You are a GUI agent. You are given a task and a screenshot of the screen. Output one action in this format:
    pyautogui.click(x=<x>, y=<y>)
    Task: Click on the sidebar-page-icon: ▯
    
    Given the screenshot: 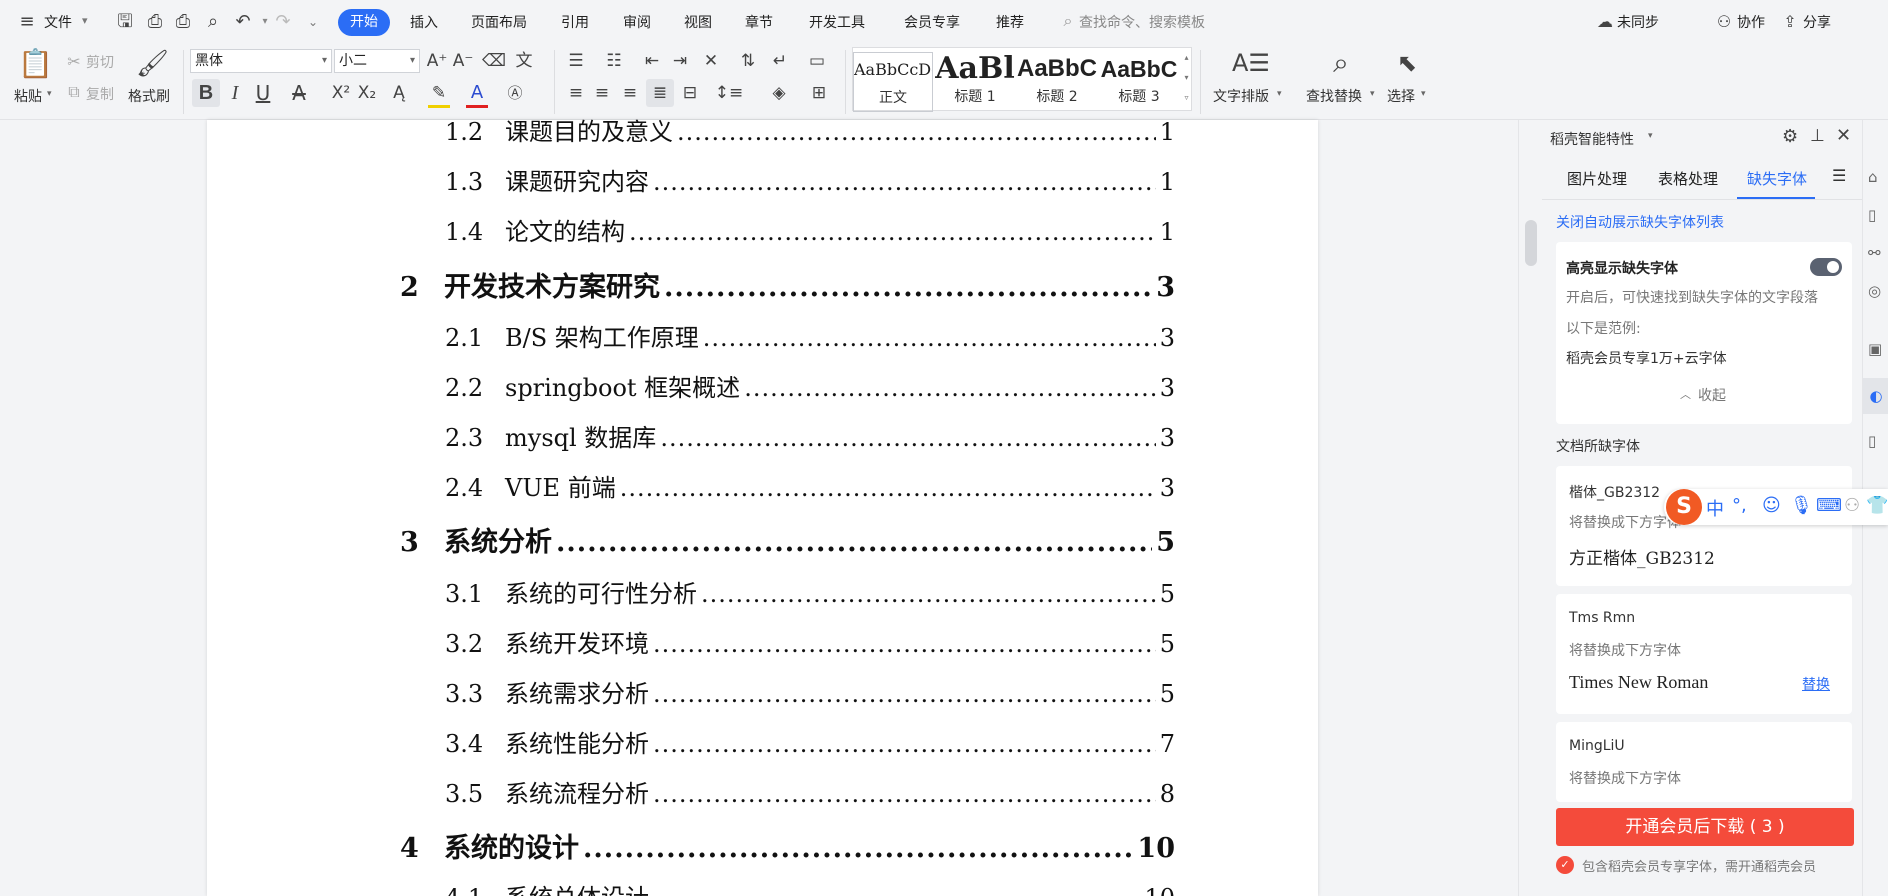 What is the action you would take?
    pyautogui.click(x=1872, y=441)
    